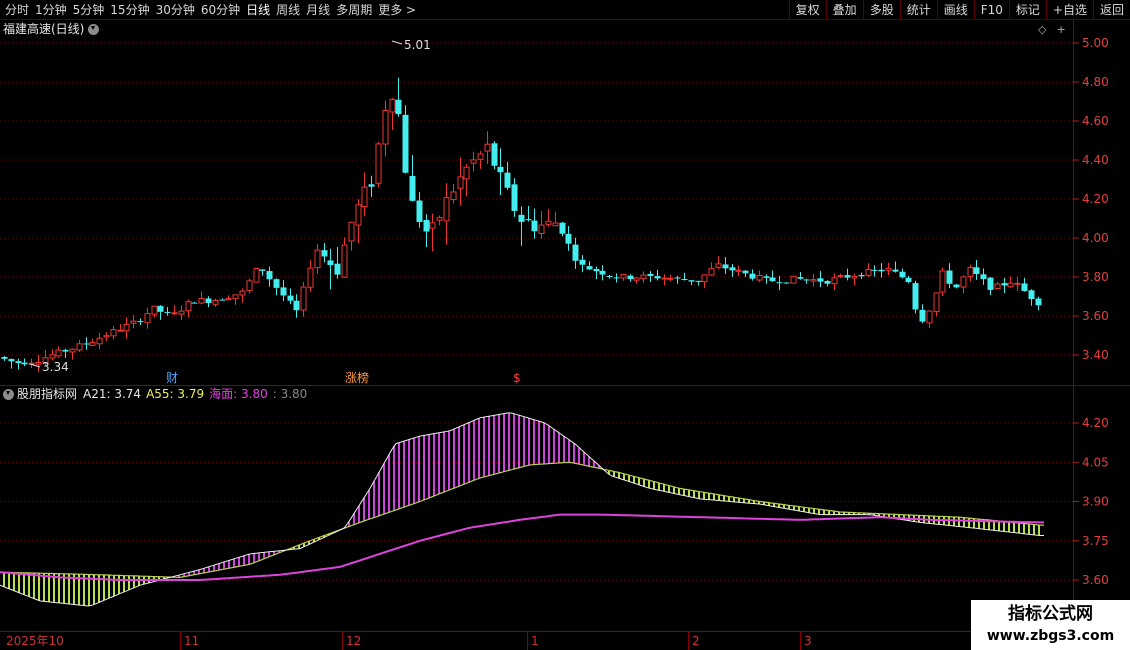 This screenshot has height=650, width=1130. I want to click on indicator-axis-label: 3.75, so click(1095, 541).